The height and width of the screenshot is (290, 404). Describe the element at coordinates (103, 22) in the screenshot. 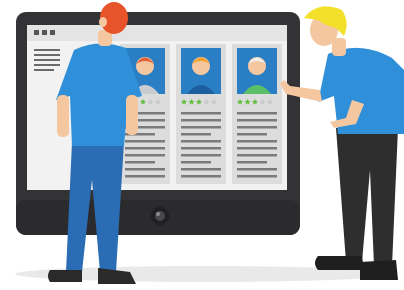

I see `left-person-ear` at that location.